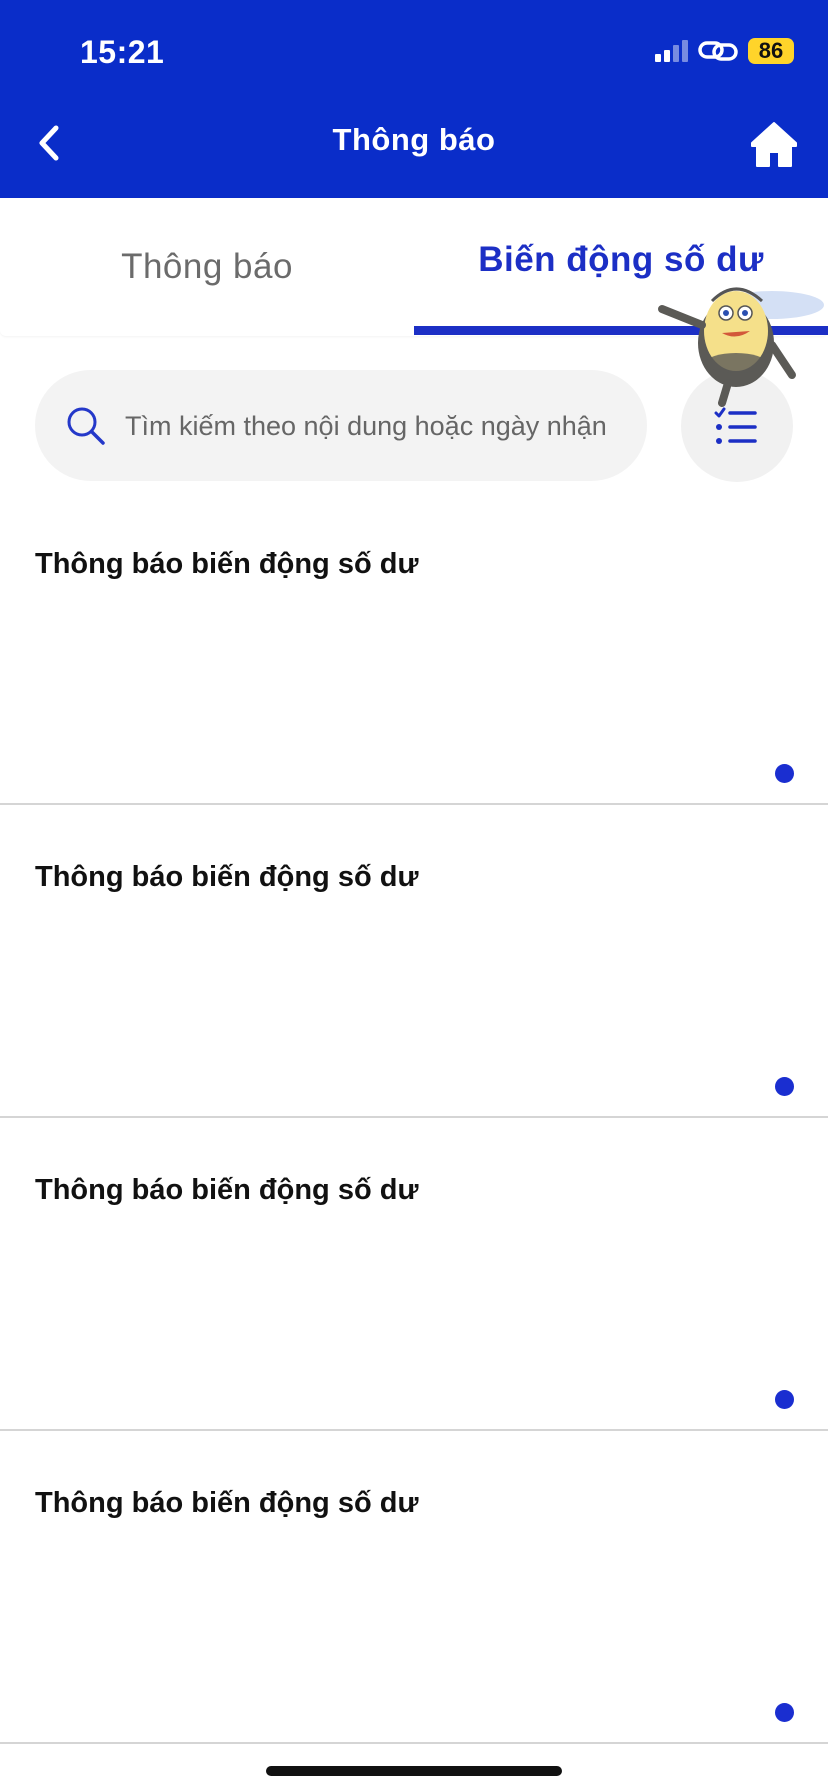 Image resolution: width=828 pixels, height=1792 pixels. I want to click on home-indicator, so click(414, 1771).